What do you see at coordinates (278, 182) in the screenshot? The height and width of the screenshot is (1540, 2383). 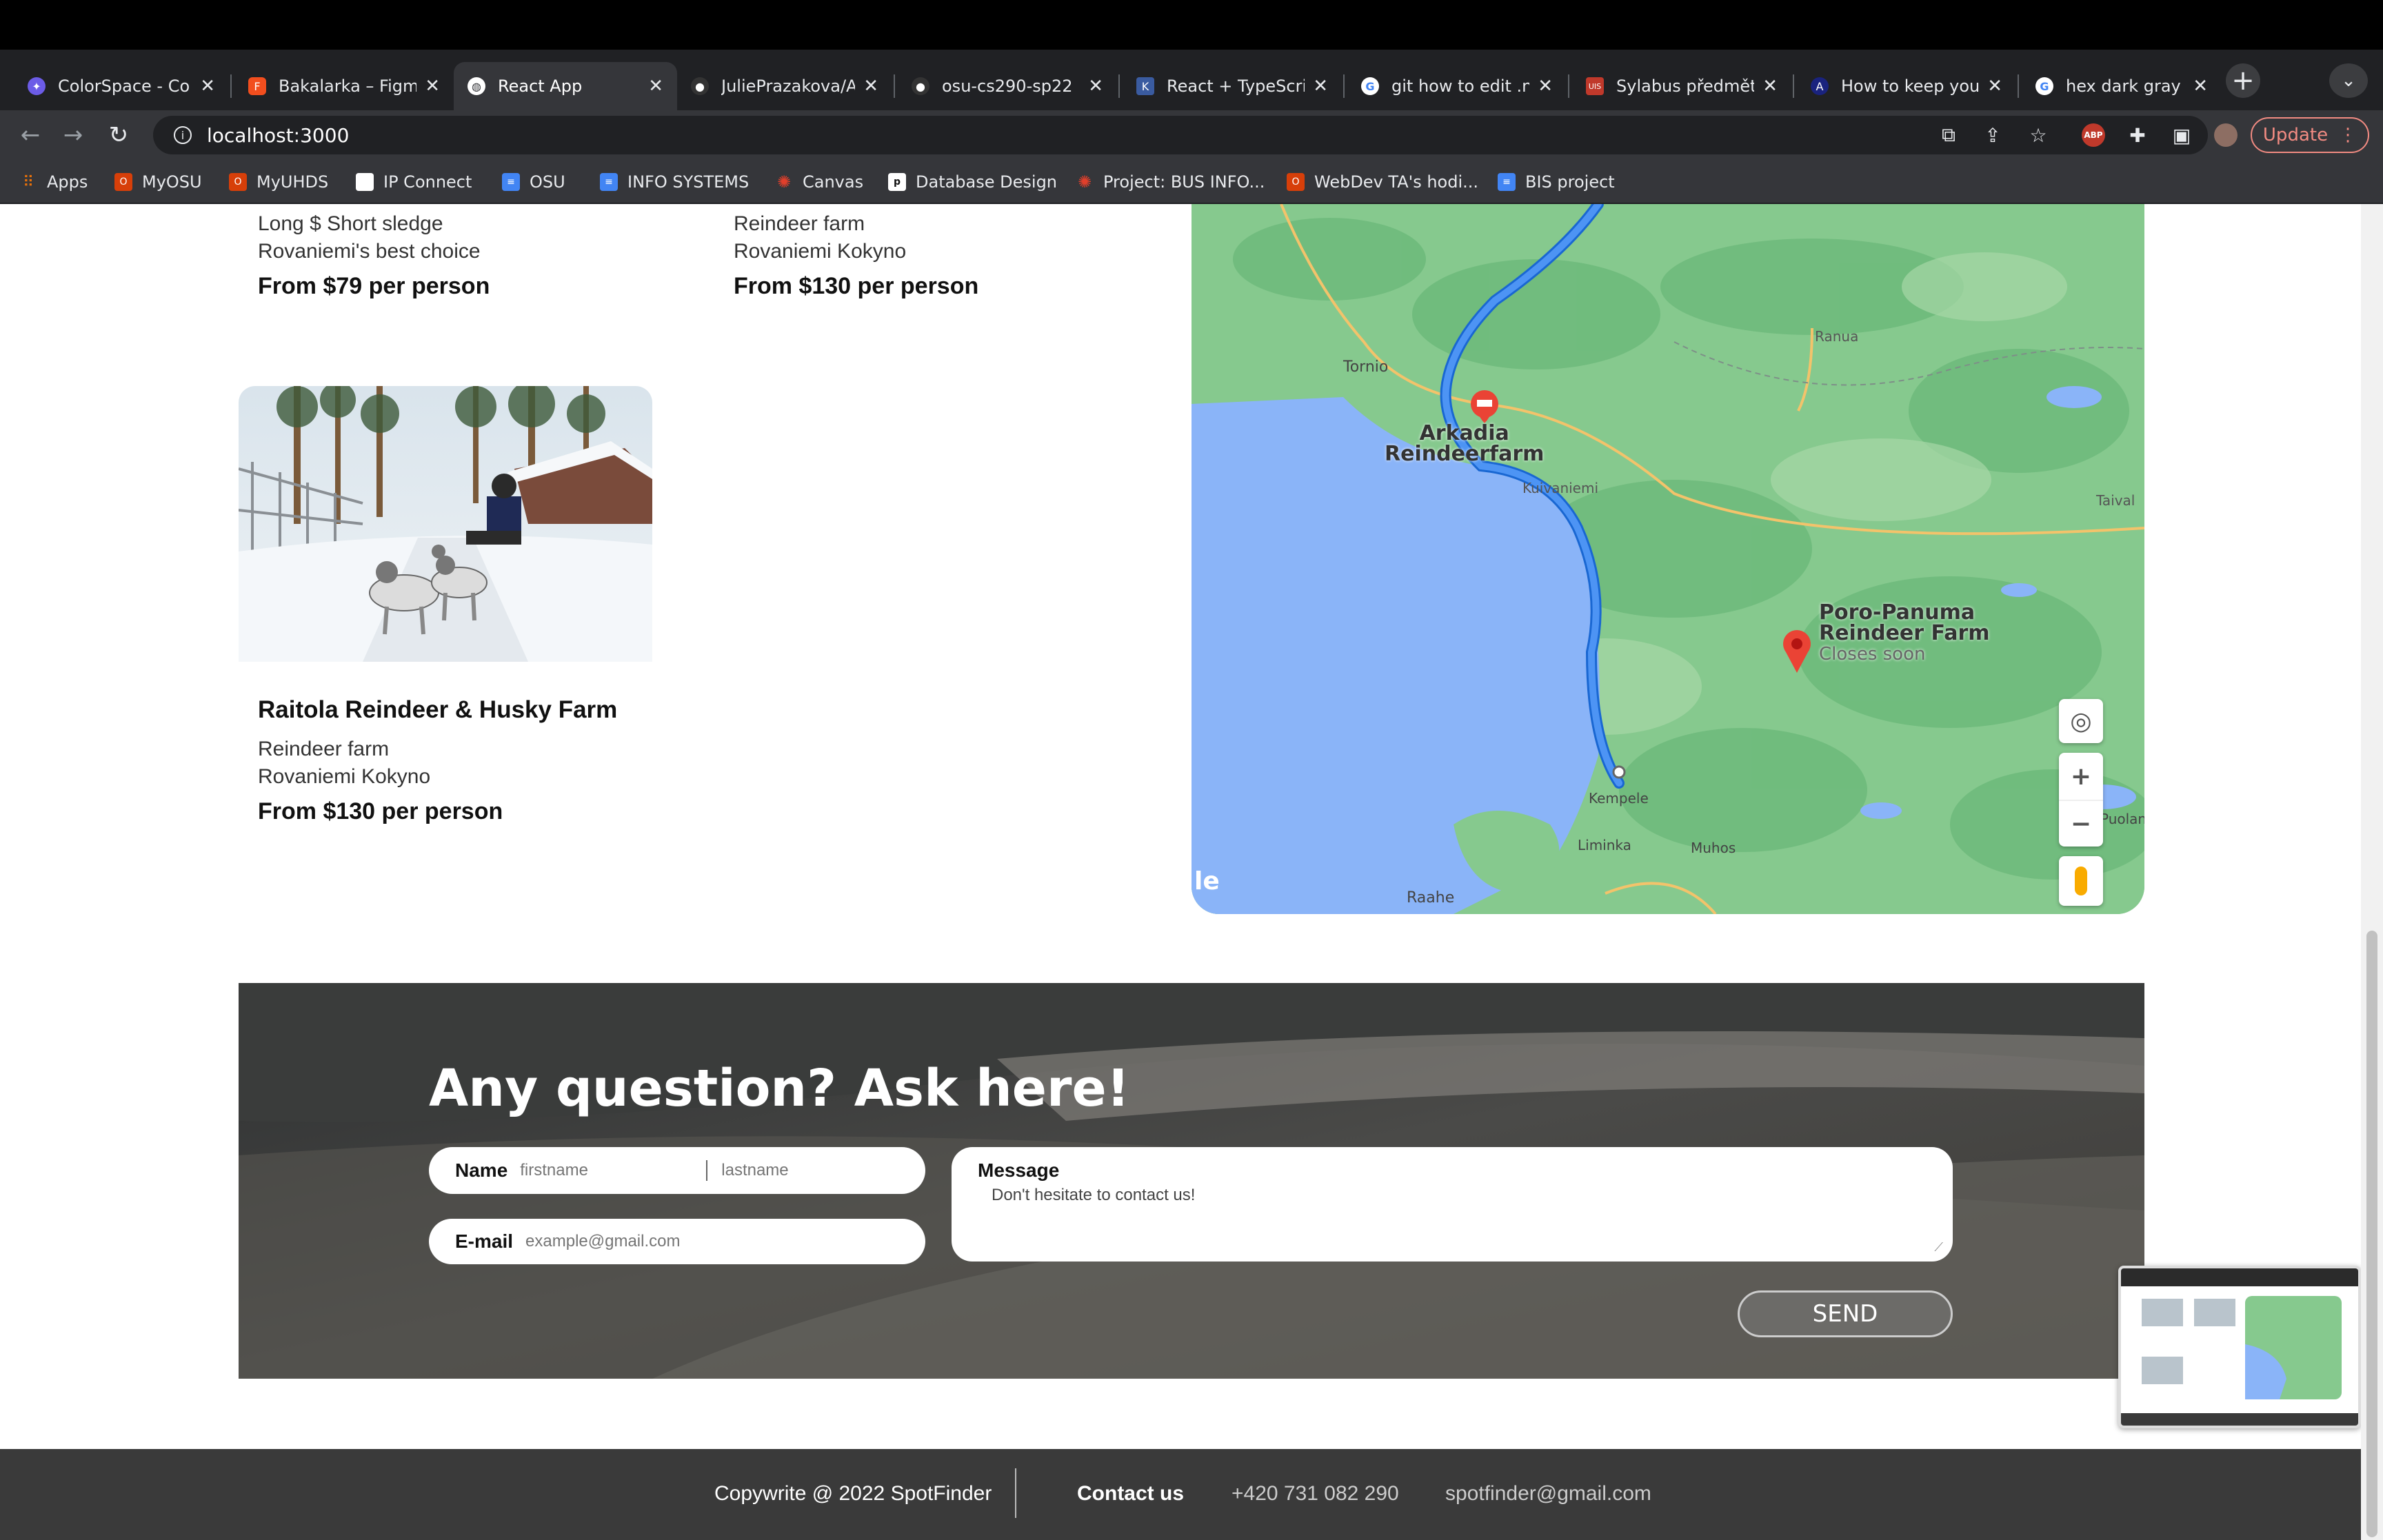 I see `bookmark-myuhds: O MyUHDS` at bounding box center [278, 182].